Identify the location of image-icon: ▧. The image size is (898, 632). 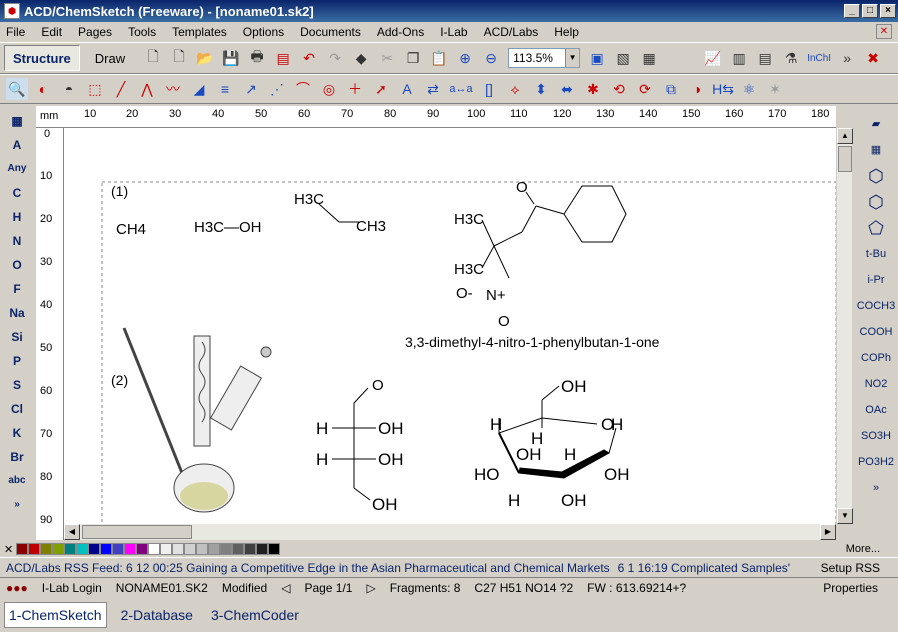
(623, 58).